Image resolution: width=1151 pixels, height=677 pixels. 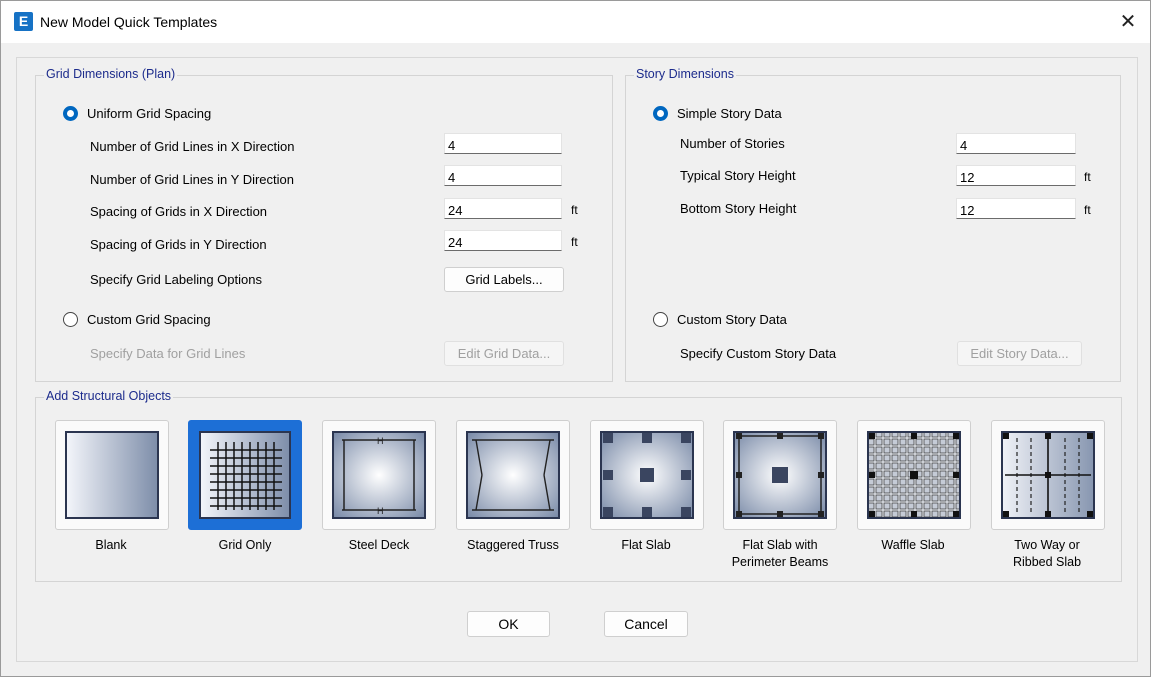 What do you see at coordinates (503, 240) in the screenshot?
I see `spacing-y-input: 24` at bounding box center [503, 240].